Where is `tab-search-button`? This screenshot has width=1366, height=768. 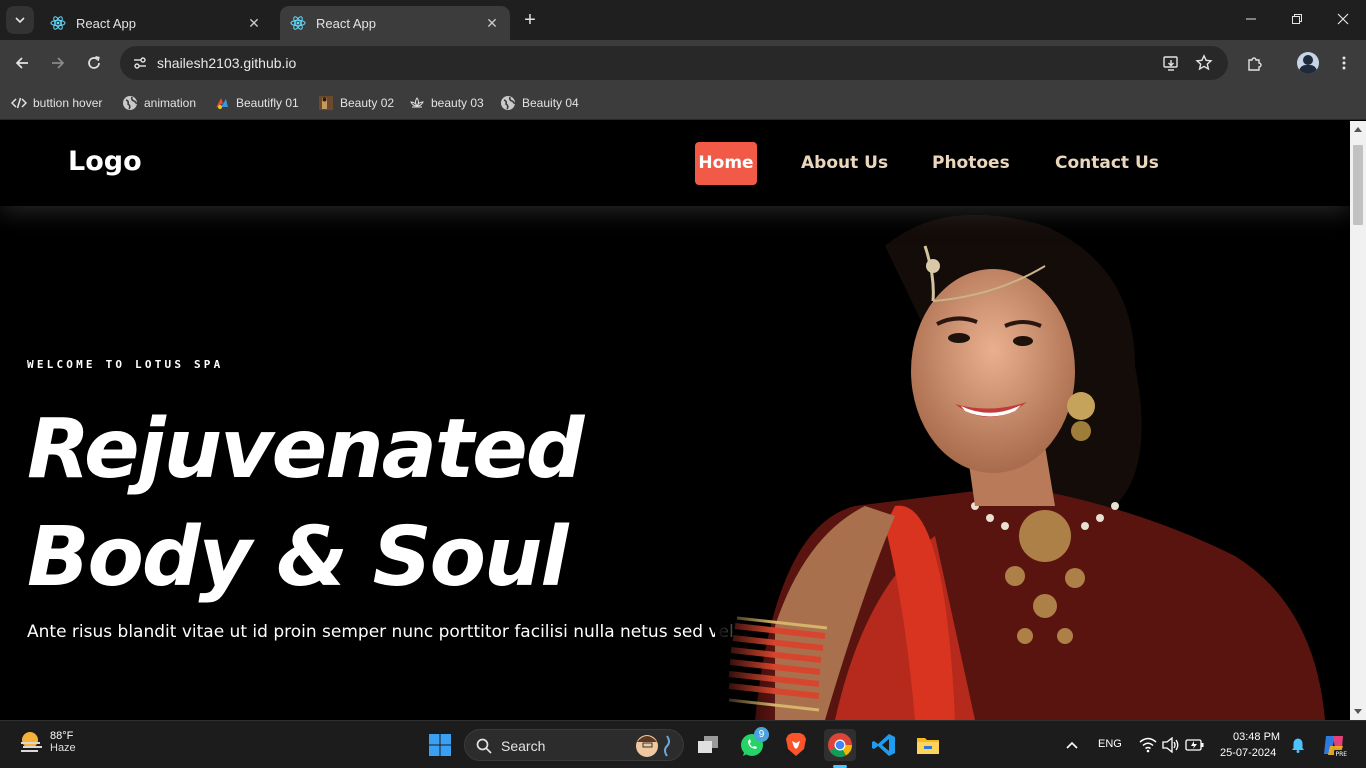 tab-search-button is located at coordinates (20, 20).